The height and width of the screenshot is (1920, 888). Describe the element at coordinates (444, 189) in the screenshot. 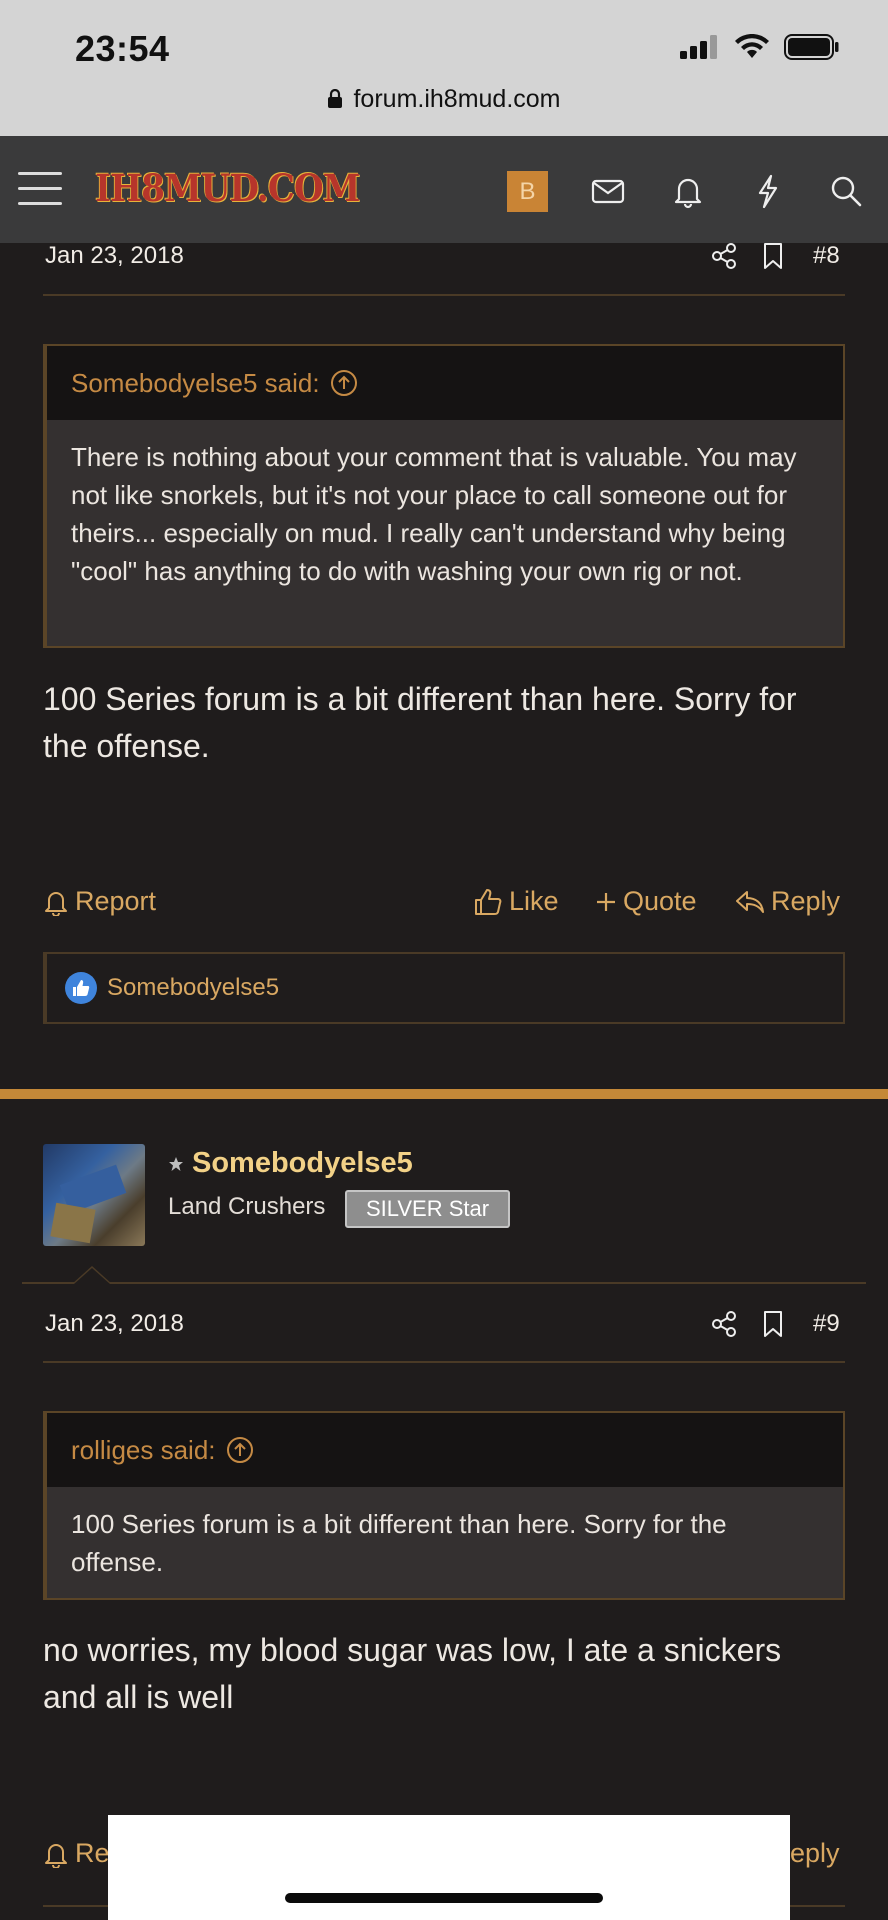

I see `site-navbar: IH8MUD.COM B` at that location.